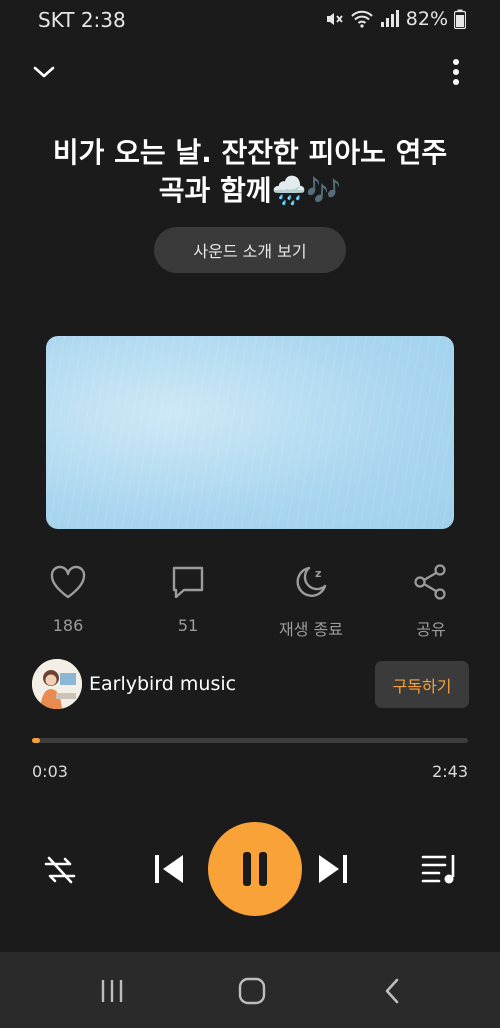  Describe the element at coordinates (426, 19) in the screenshot. I see `battery-percent: 82%` at that location.